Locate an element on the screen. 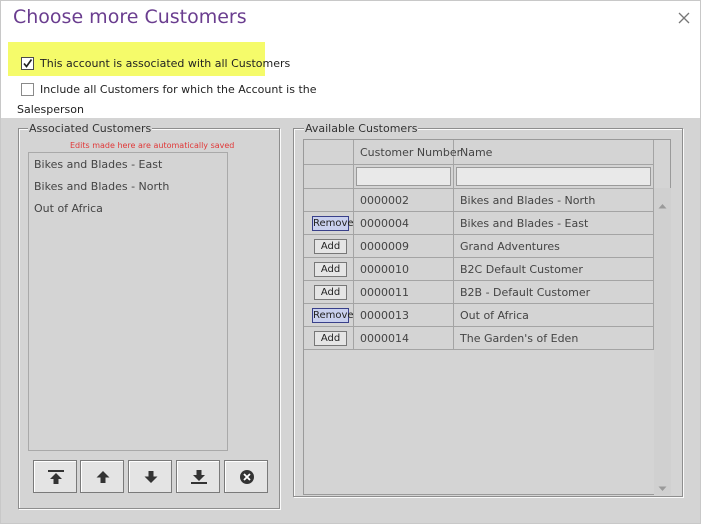  customer-name-cell: Bikes and Blades - North is located at coordinates (528, 200).